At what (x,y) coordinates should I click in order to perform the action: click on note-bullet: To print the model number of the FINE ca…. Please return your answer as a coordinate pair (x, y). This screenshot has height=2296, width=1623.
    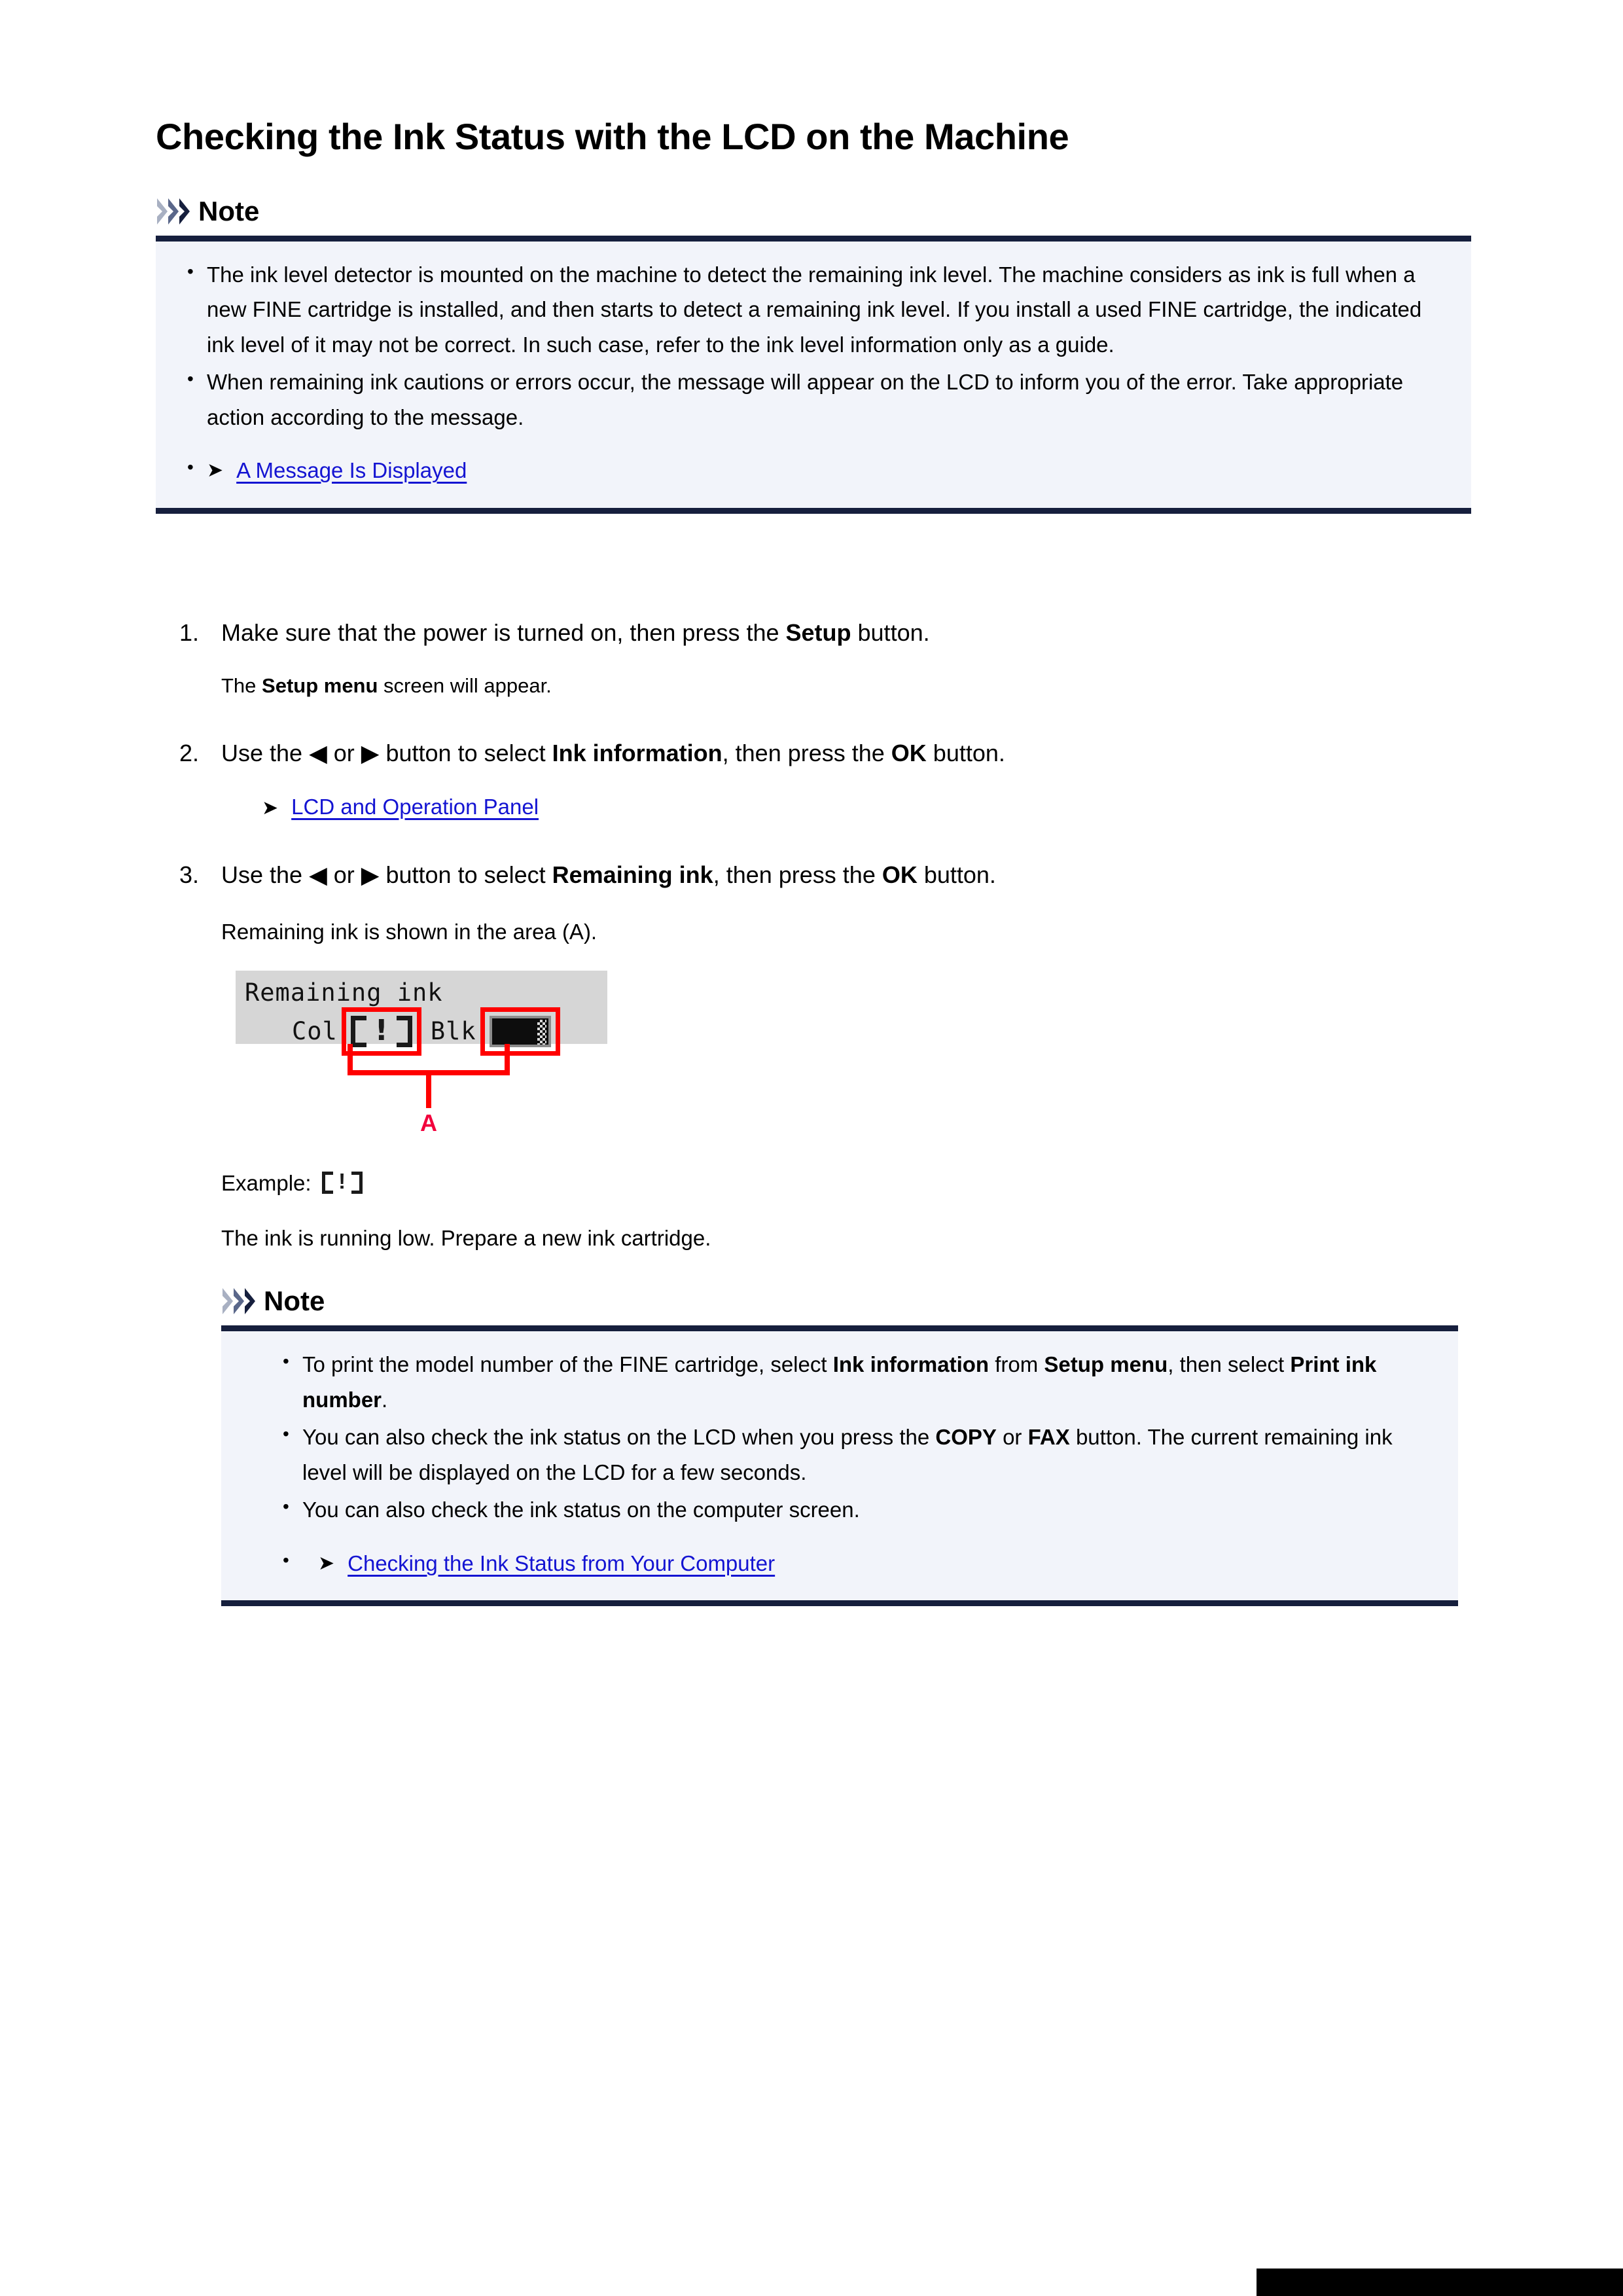
    Looking at the image, I should click on (854, 1381).